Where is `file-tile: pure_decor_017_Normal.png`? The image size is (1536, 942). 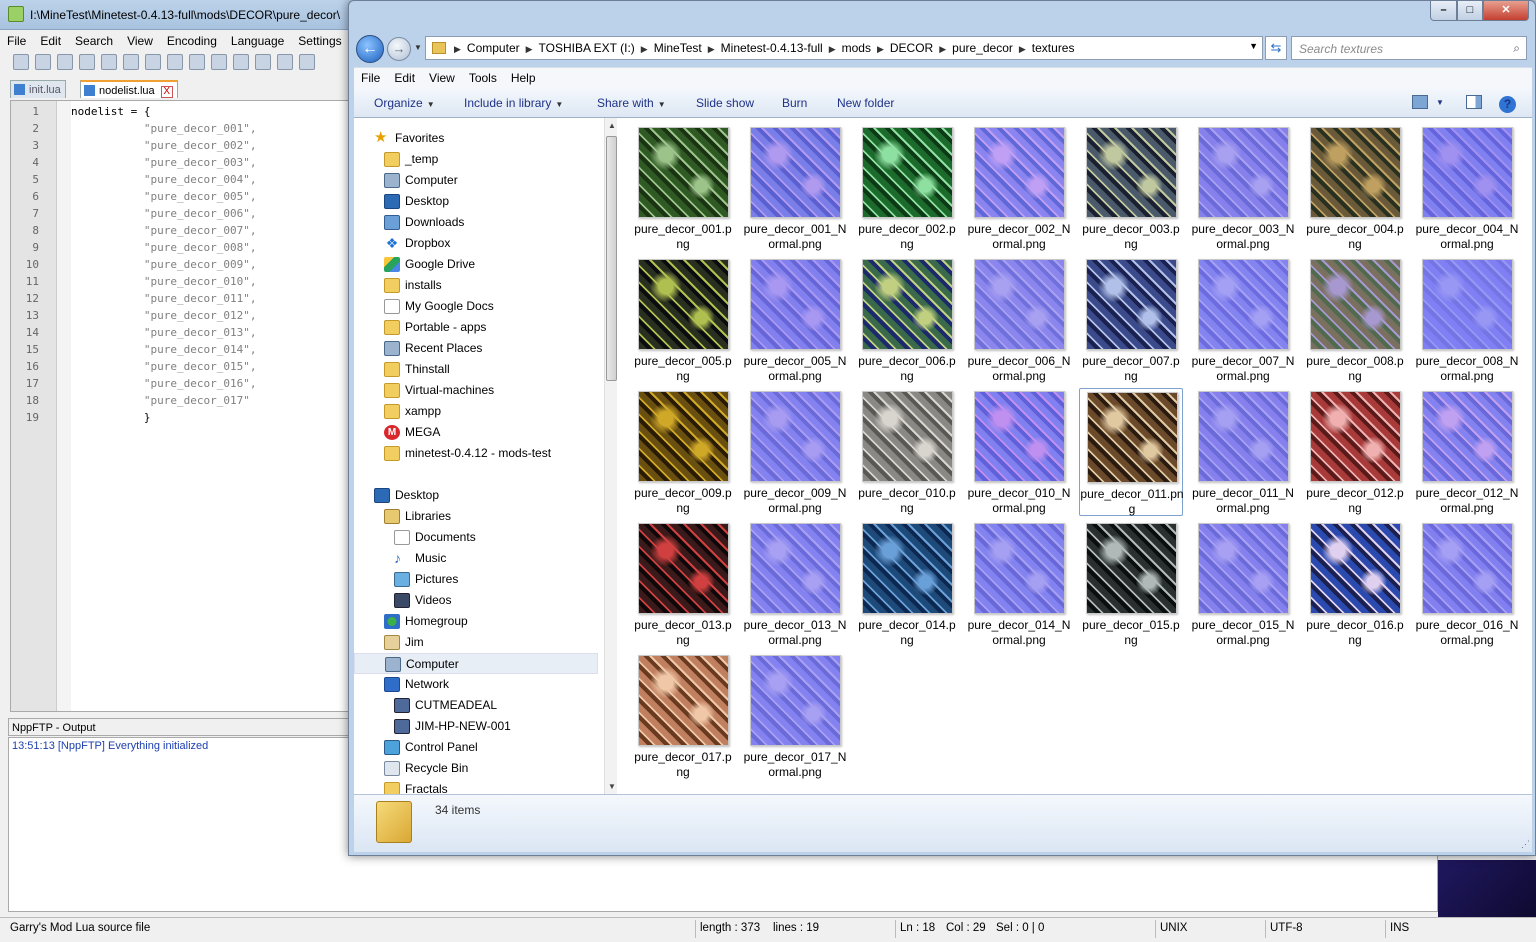
file-tile: pure_decor_017_Normal.png is located at coordinates (795, 716).